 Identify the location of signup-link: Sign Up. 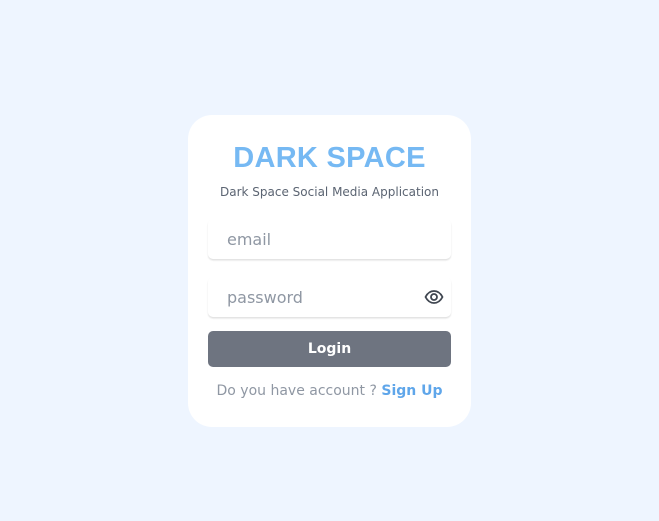
(411, 391).